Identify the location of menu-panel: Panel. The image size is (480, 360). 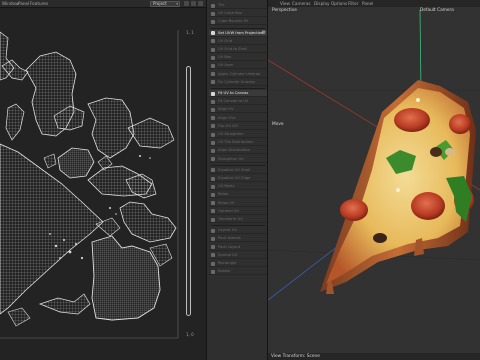
(23, 4).